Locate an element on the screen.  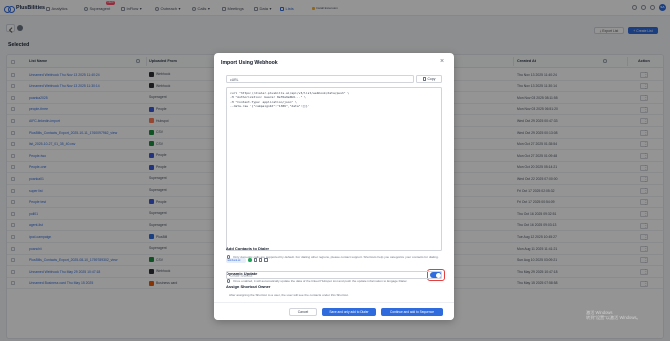
save-add-to-dialer-button: Save and only add to Dialer is located at coordinates (349, 312).